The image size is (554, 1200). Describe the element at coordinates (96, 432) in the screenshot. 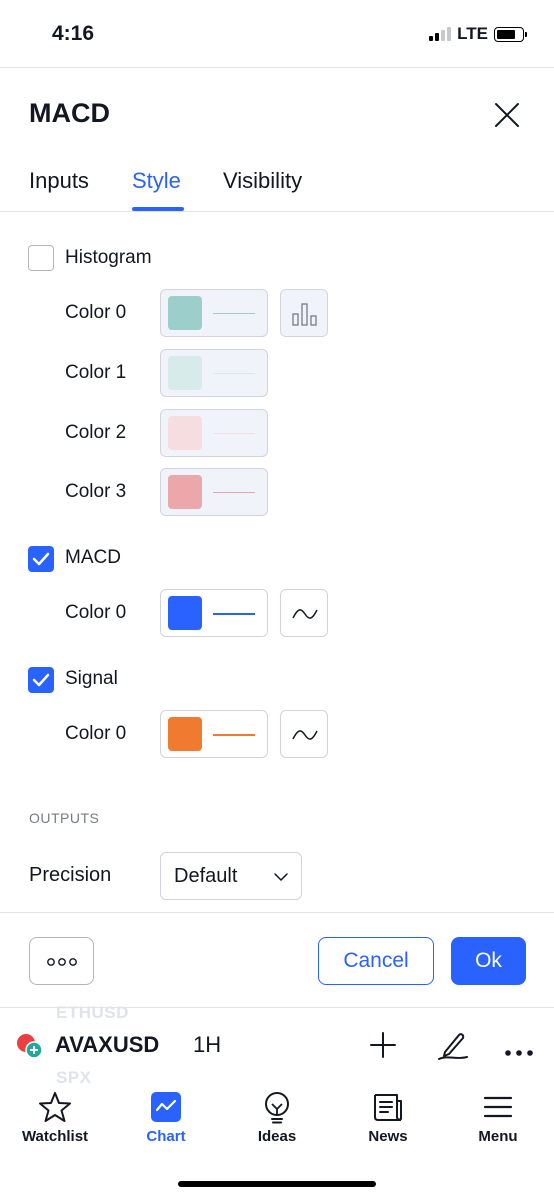

I see `histogram-color-2-label: Color 2` at that location.